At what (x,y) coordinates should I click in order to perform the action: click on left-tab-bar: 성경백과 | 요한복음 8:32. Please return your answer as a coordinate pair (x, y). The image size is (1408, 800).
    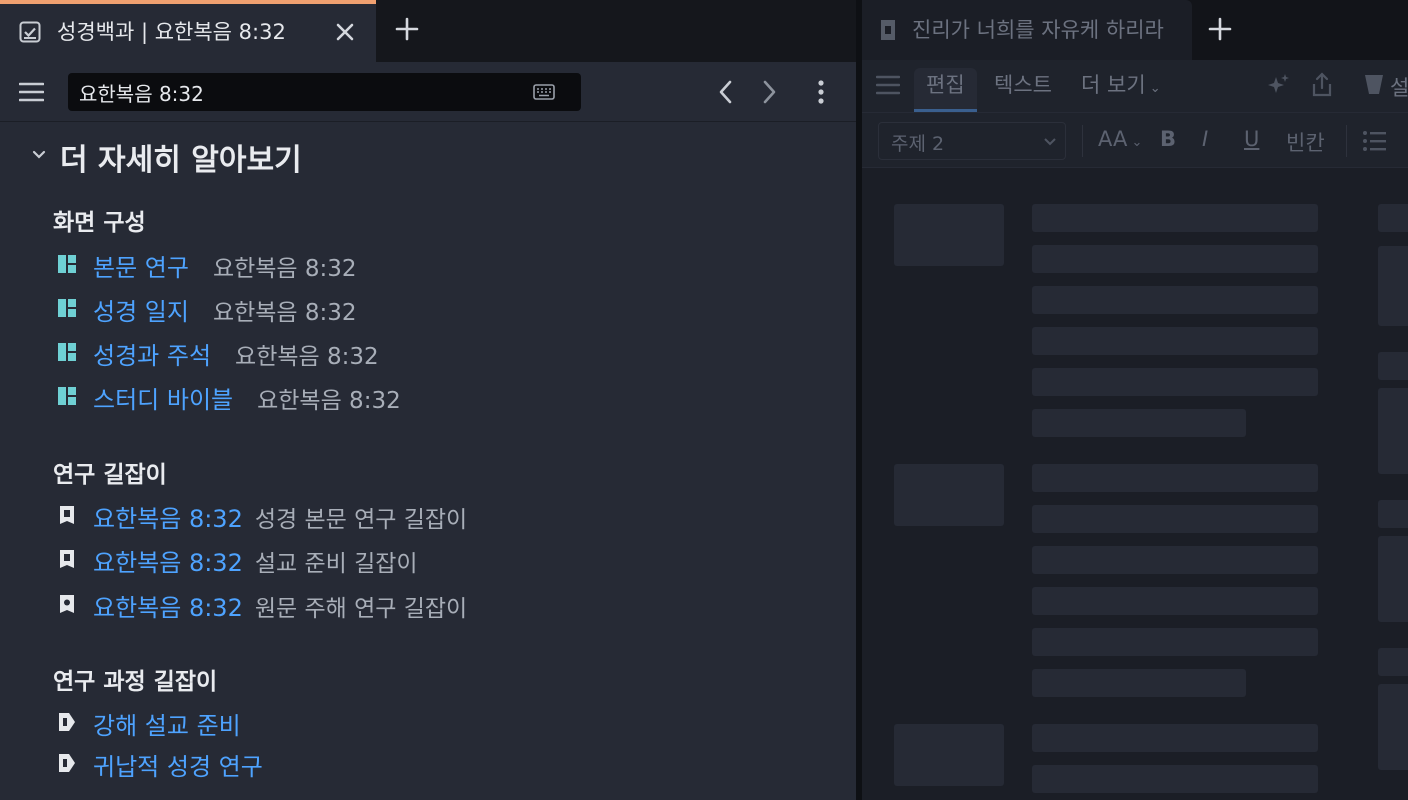
    Looking at the image, I should click on (428, 31).